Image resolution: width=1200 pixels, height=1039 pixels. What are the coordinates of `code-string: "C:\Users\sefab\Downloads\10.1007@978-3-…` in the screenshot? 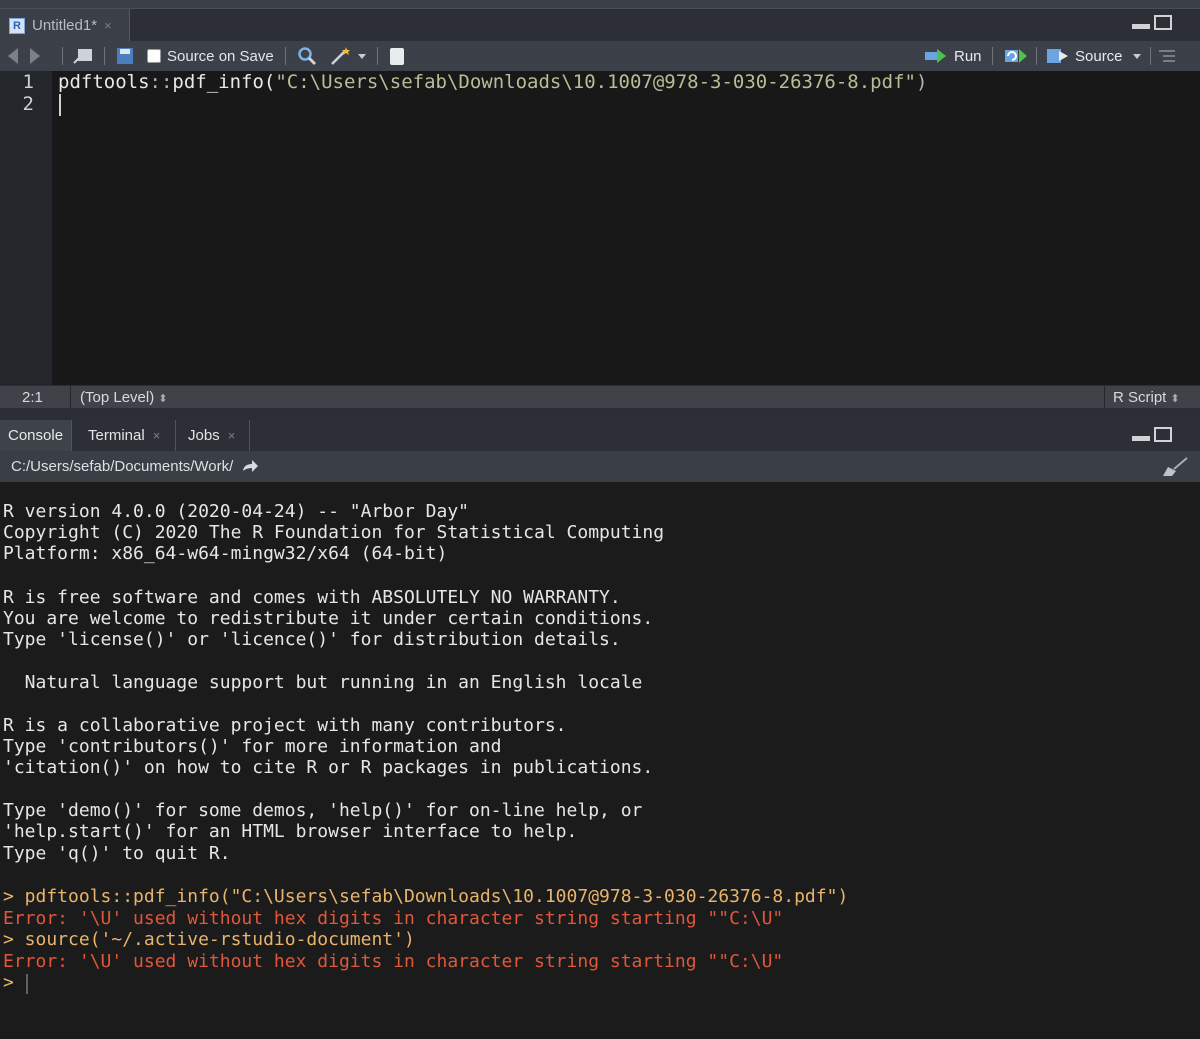 It's located at (595, 82).